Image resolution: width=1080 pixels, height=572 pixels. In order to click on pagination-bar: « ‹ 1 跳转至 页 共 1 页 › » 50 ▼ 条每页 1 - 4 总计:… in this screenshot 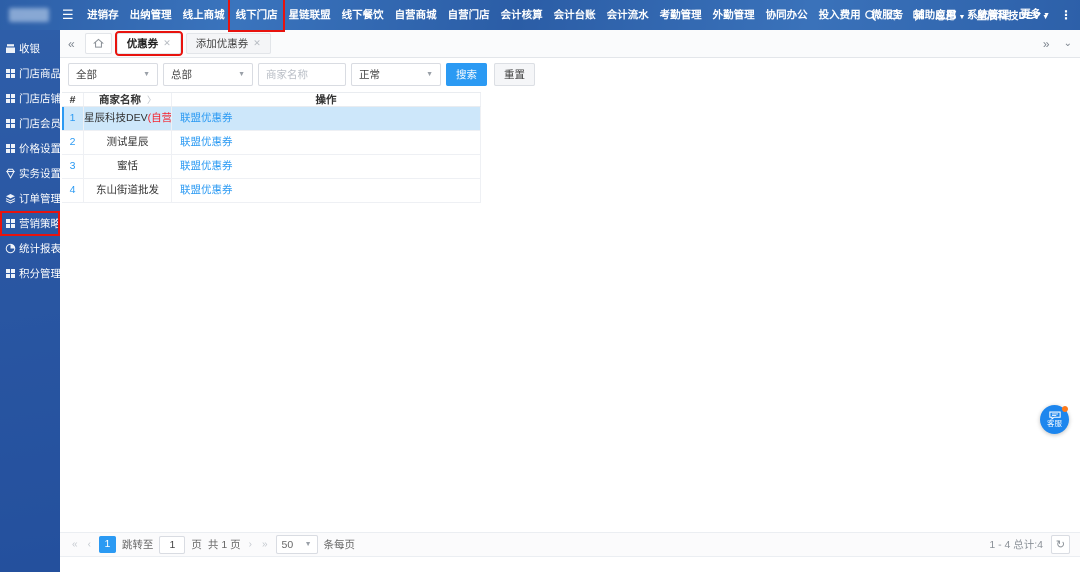, I will do `click(570, 544)`.